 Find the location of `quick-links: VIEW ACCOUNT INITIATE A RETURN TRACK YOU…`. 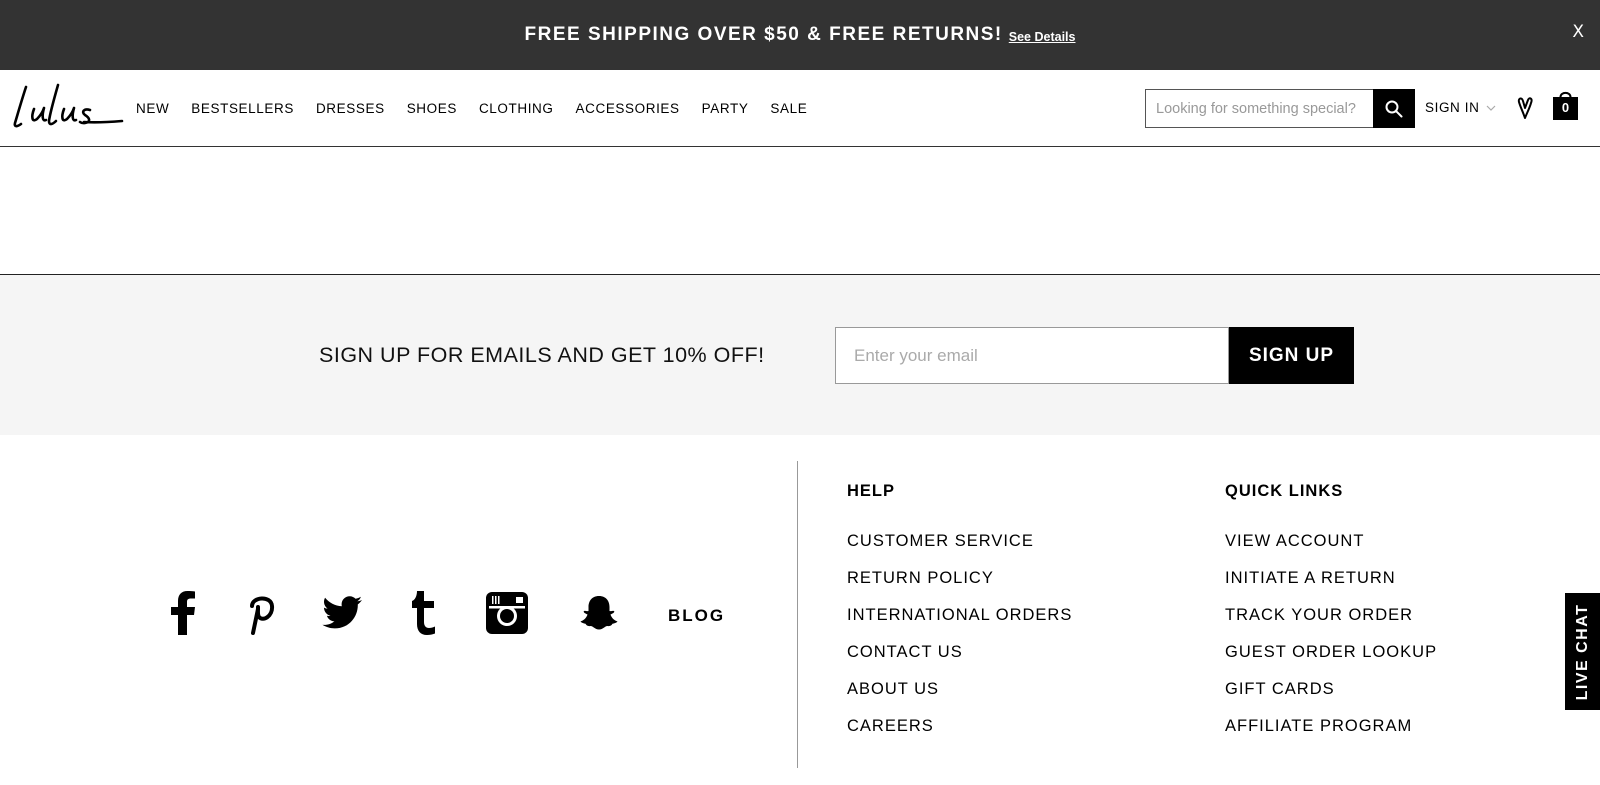

quick-links: VIEW ACCOUNT INITIATE A RETURN TRACK YOU… is located at coordinates (1331, 642).